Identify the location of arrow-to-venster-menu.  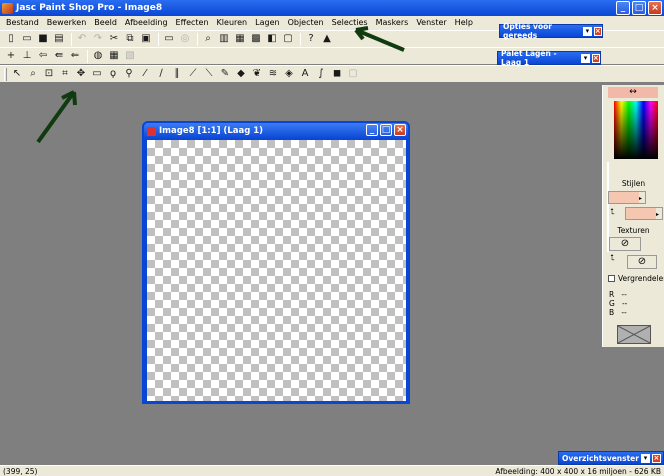
(379, 39).